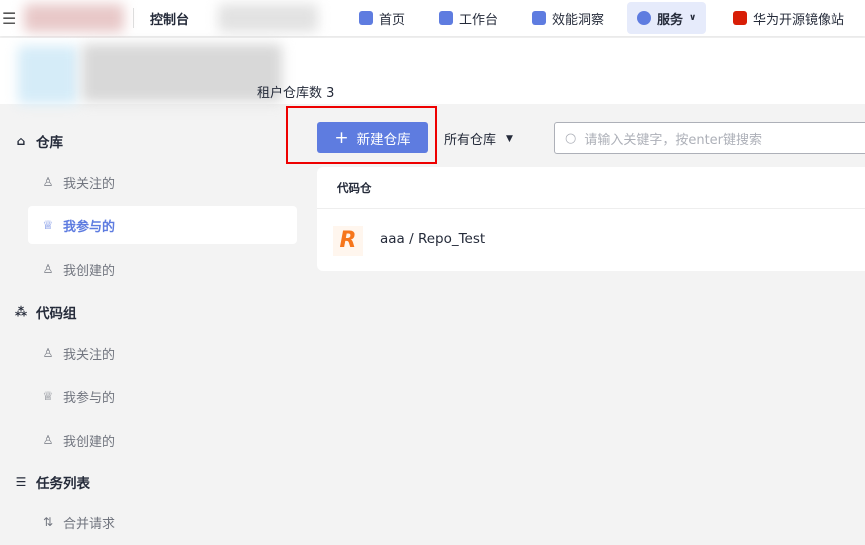 Image resolution: width=865 pixels, height=545 pixels. I want to click on top-nav-bar: ☰ 控制台 首页 工作台 效能洞察 服务 ∨ 华为开源镜像站, so click(432, 18).